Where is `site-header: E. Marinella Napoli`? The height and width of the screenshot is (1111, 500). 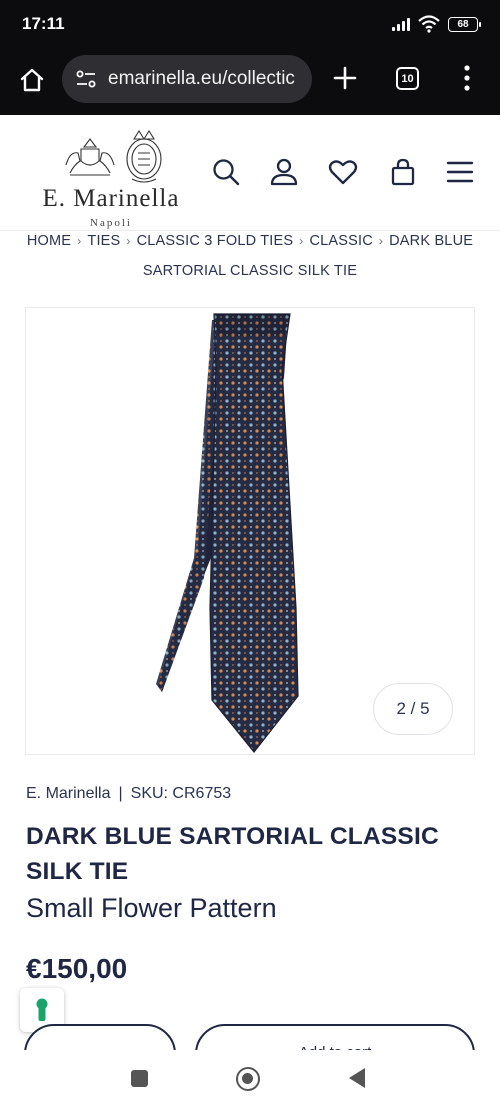
site-header: E. Marinella Napoli is located at coordinates (250, 173).